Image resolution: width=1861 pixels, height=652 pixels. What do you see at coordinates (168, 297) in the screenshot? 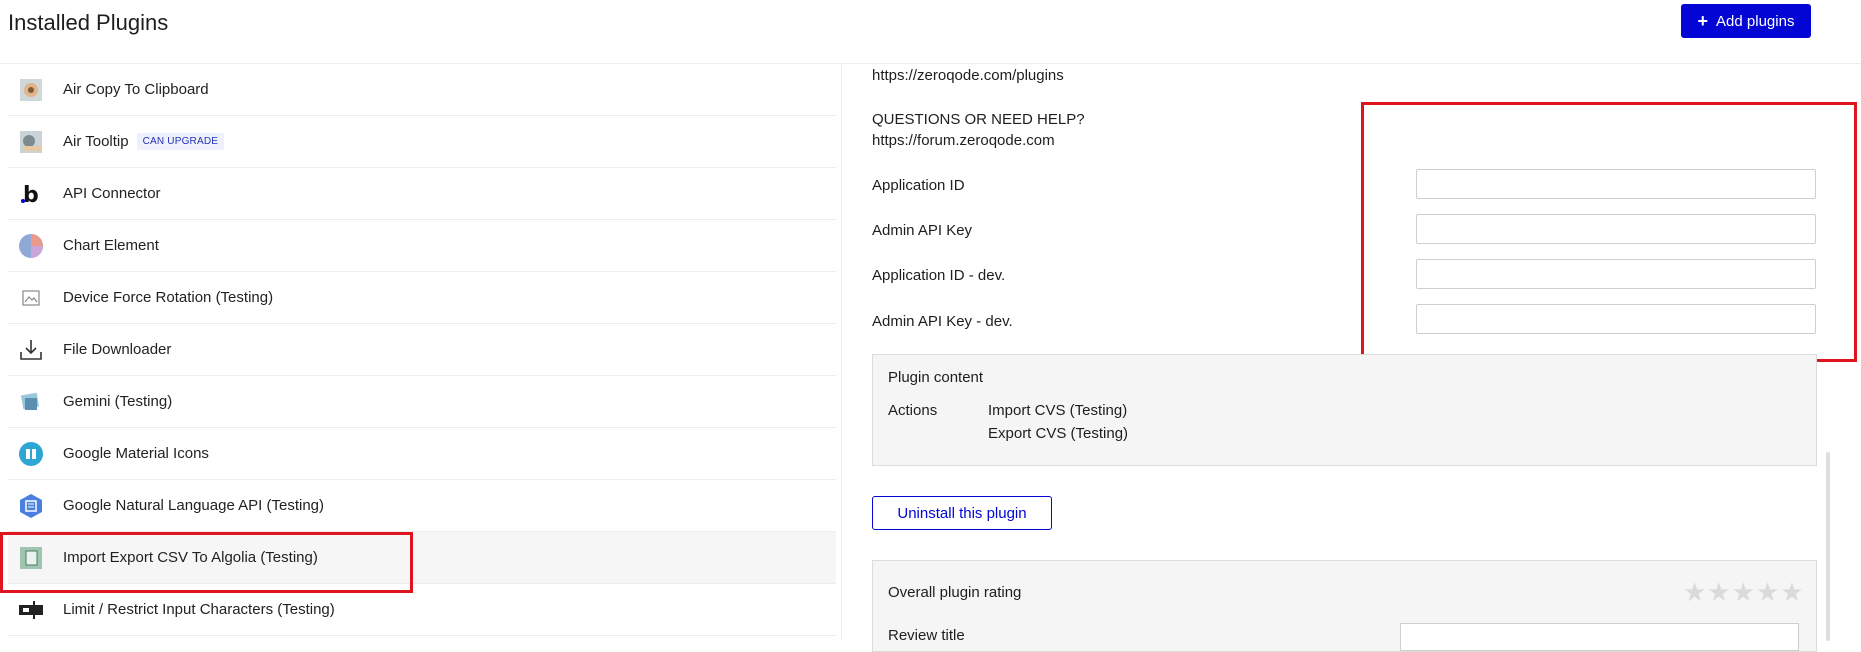
I see `plugin-name: Device Force Rotation (Testing)` at bounding box center [168, 297].